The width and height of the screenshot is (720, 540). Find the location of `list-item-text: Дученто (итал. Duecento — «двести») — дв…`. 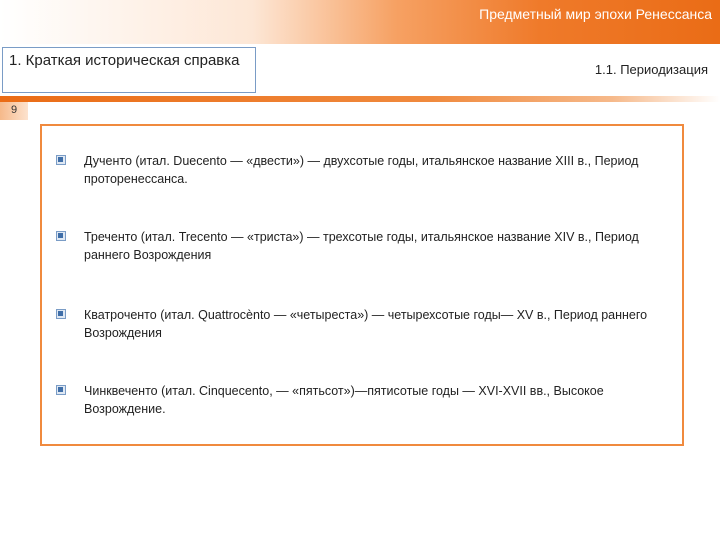

list-item-text: Дученто (итал. Duecento — «двести») — дв… is located at coordinates (361, 170).